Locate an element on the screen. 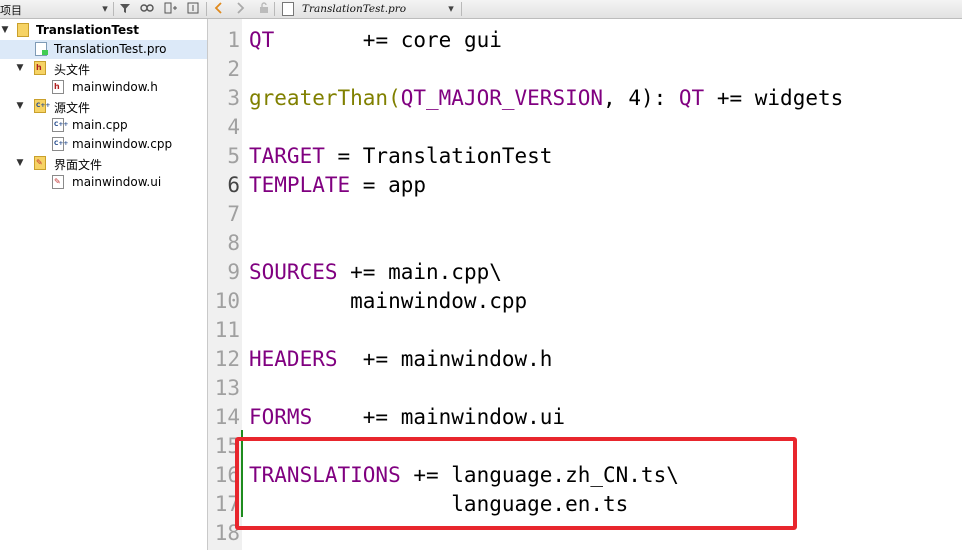 This screenshot has height=550, width=962. line-number: 4 is located at coordinates (233, 127).